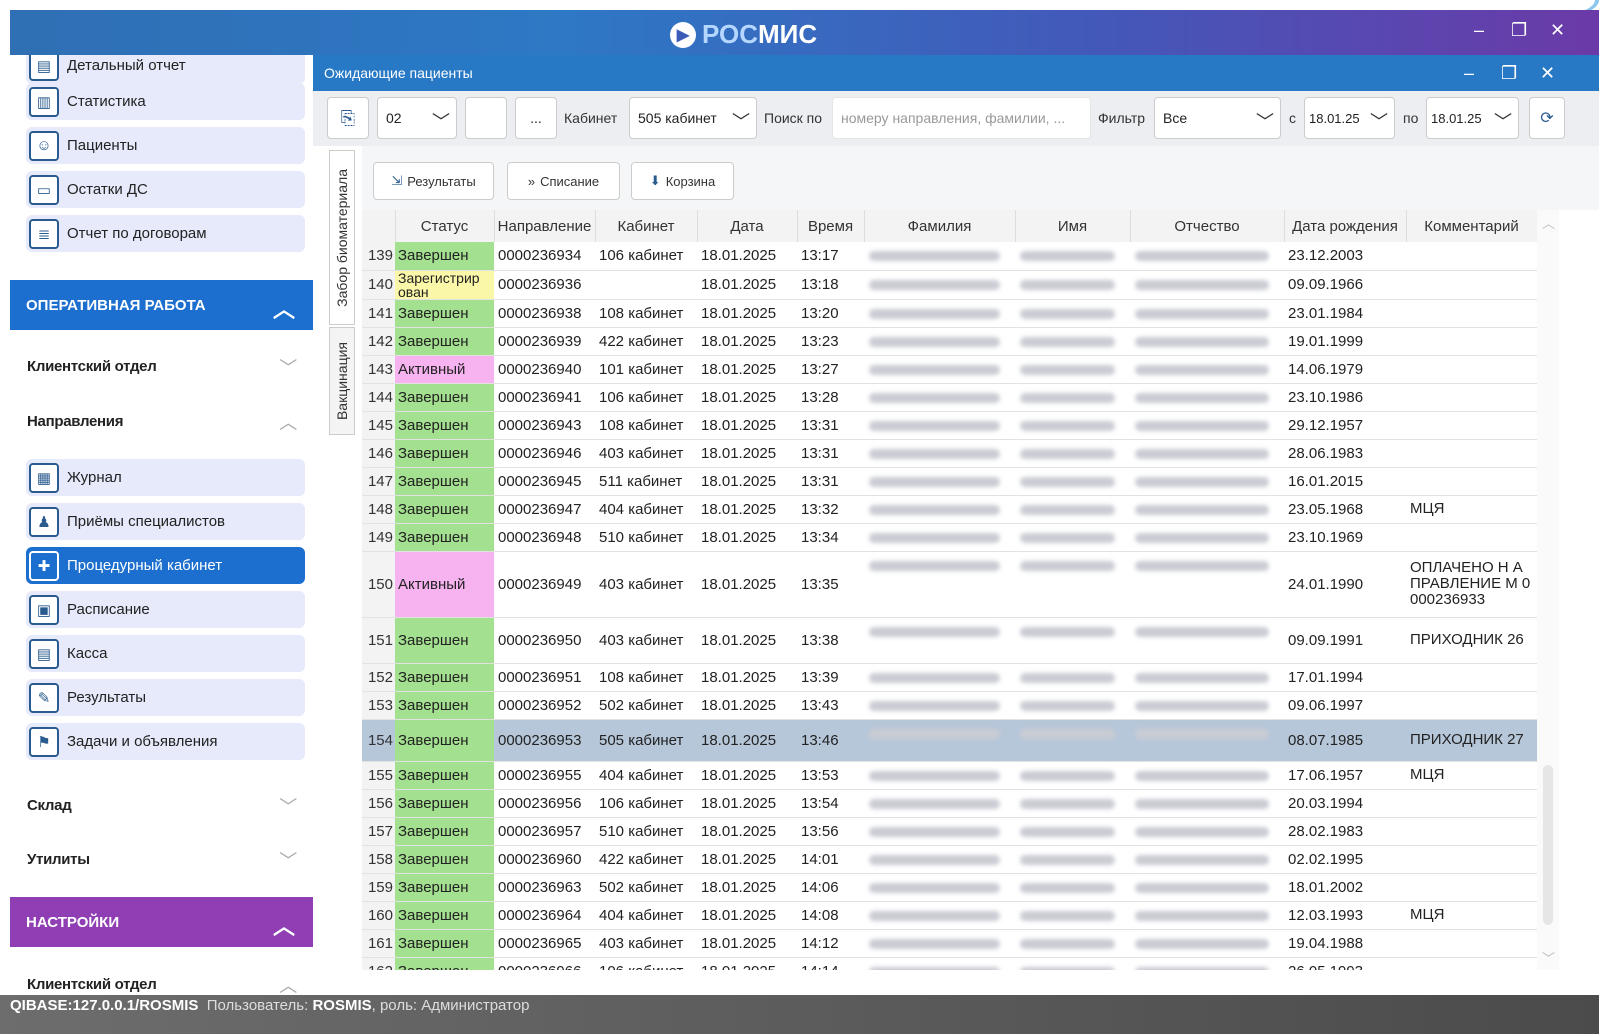  Describe the element at coordinates (486, 118) in the screenshot. I see `extra-input` at that location.